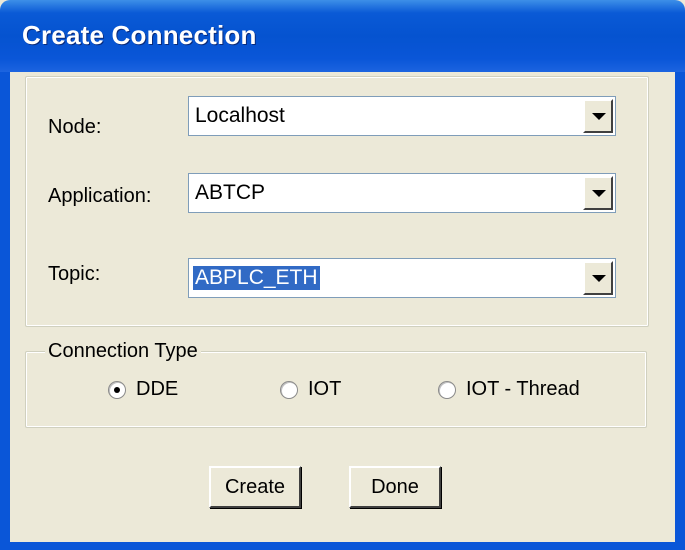 This screenshot has width=685, height=550. What do you see at coordinates (395, 487) in the screenshot?
I see `done-button: Done` at bounding box center [395, 487].